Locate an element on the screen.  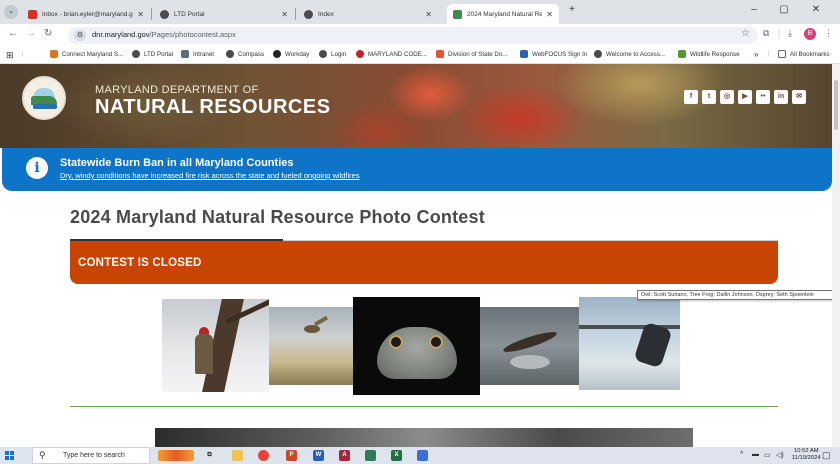
tab-ltd-portal: LTD Portal ✕ is located at coordinates (224, 14).